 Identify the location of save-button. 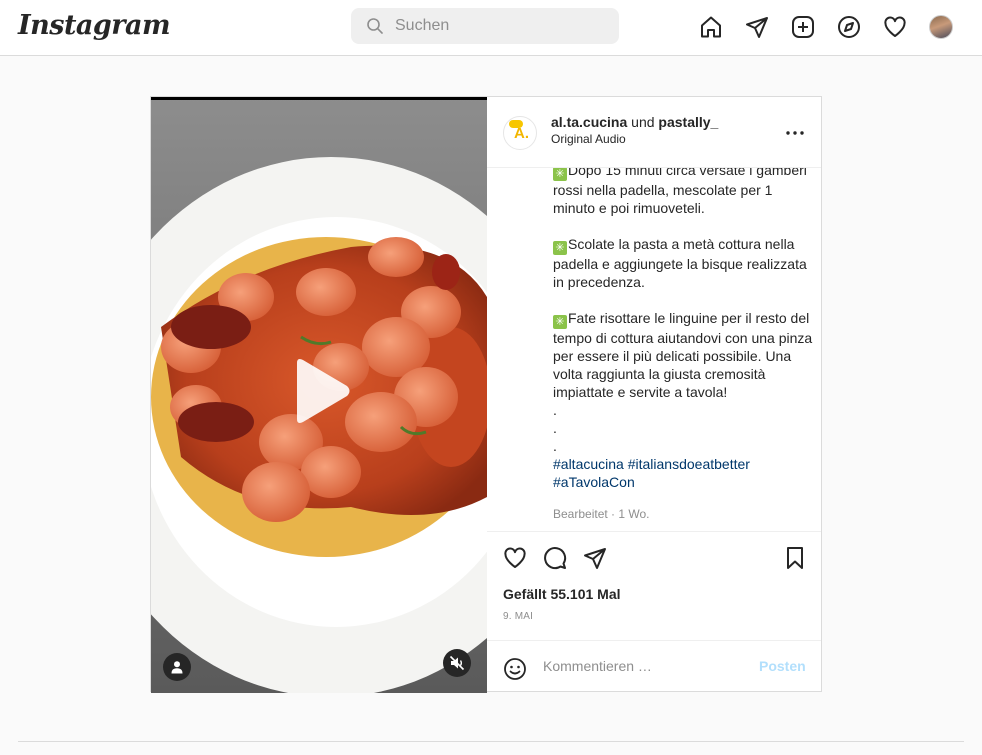
(795, 558).